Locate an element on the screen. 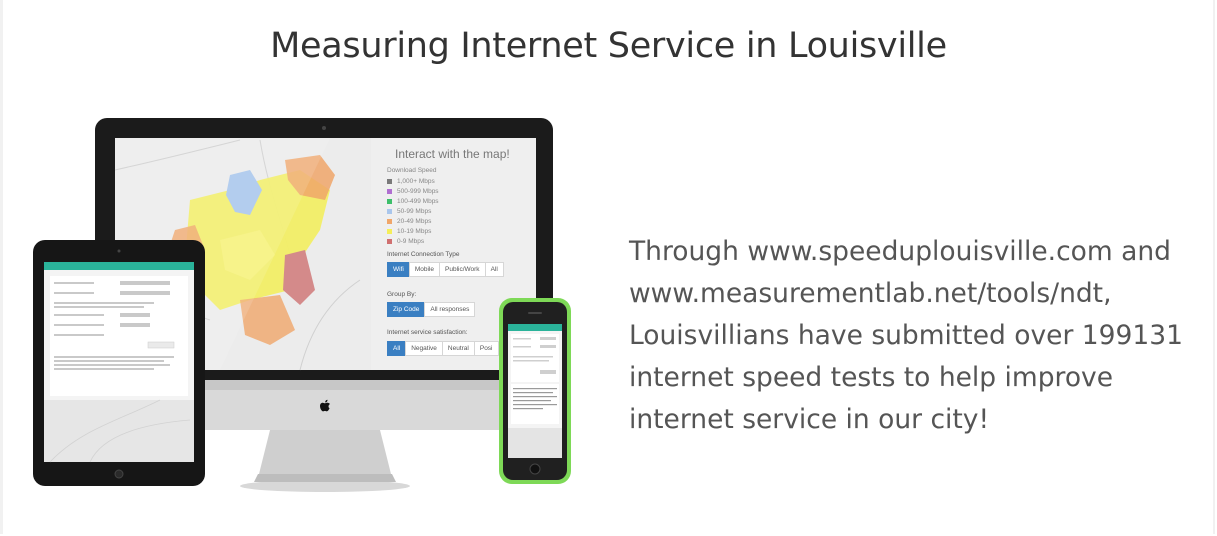 The width and height of the screenshot is (1217, 536). satisfaction-button: All is located at coordinates (397, 348).